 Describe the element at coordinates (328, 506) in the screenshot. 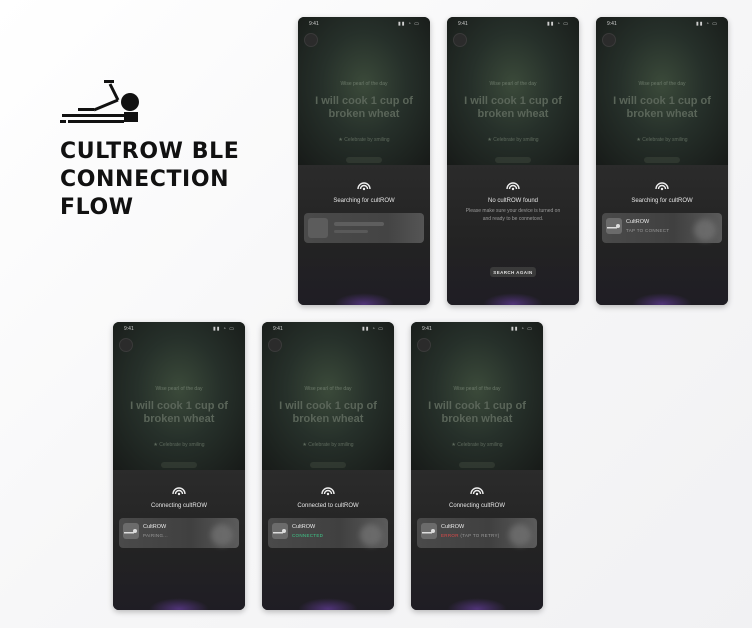

I see `sheet-title: Connected to cultROW` at that location.